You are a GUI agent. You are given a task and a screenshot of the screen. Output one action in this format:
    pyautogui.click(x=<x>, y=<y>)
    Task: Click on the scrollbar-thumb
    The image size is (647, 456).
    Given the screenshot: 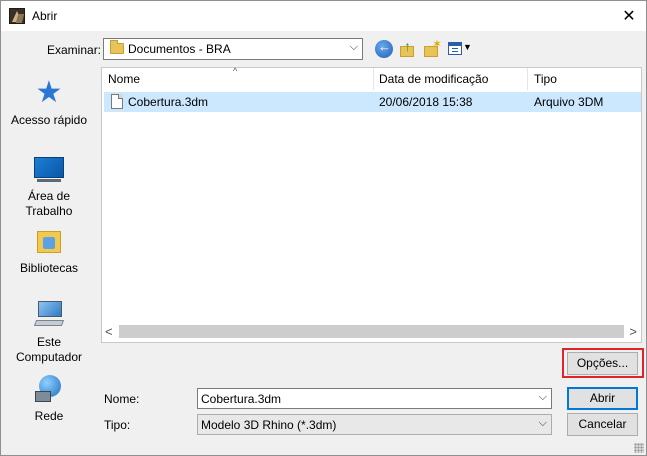 What is the action you would take?
    pyautogui.click(x=371, y=331)
    